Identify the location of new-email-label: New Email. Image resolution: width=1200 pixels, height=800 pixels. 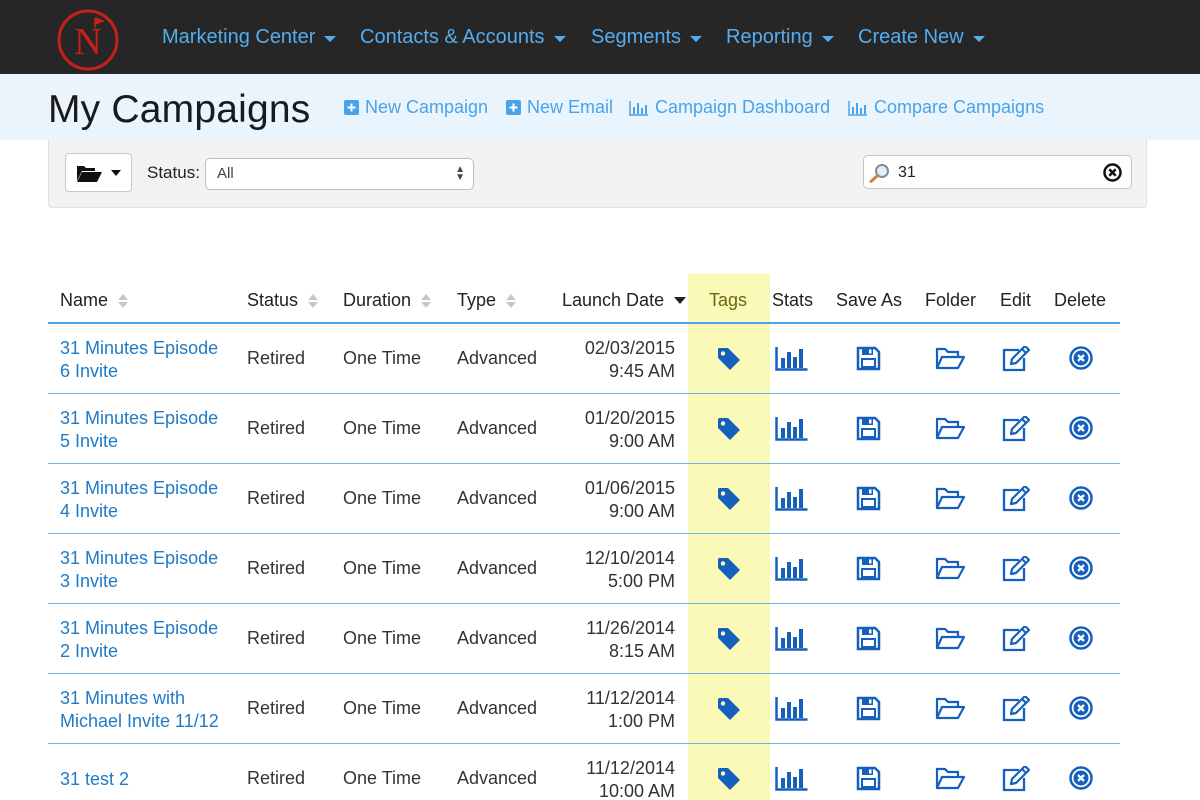
(570, 107).